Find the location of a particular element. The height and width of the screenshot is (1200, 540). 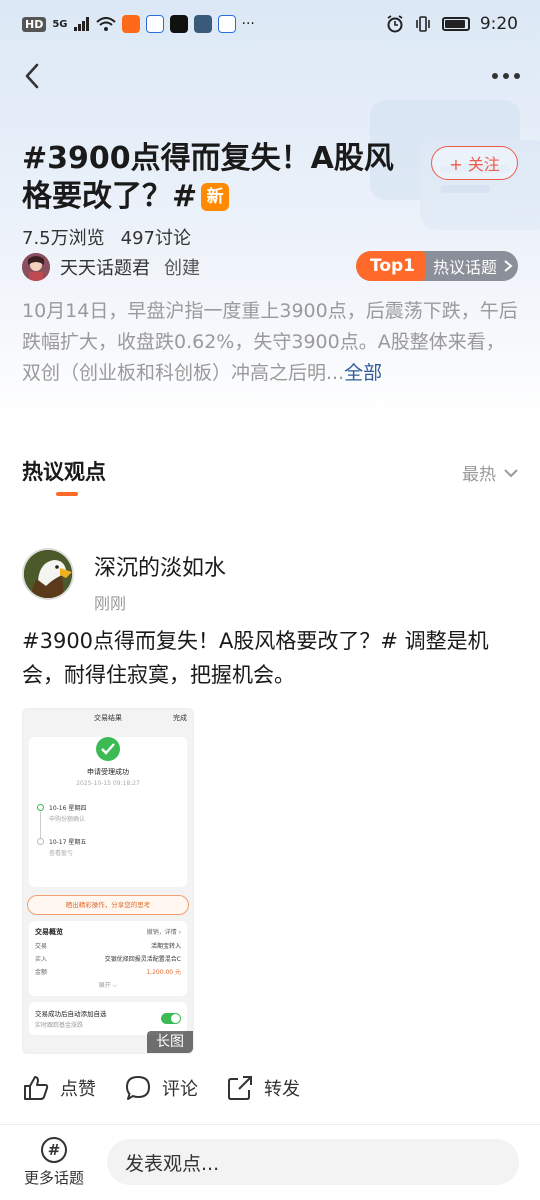

expand-summary-link: 全部 is located at coordinates (363, 373).